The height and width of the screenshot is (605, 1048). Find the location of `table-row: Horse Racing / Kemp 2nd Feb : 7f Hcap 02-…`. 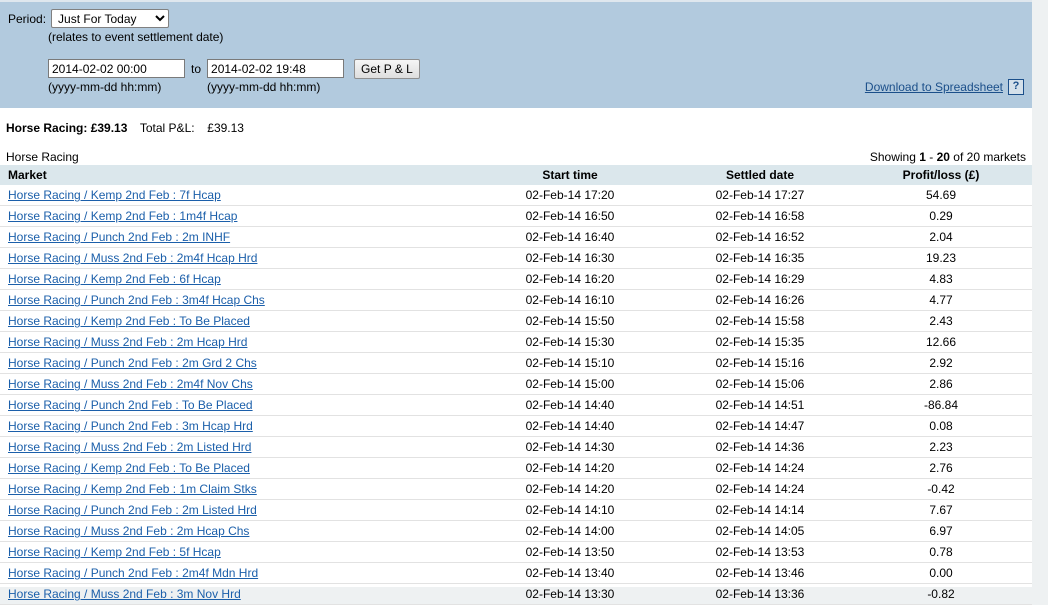

table-row: Horse Racing / Kemp 2nd Feb : 7f Hcap 02-… is located at coordinates (516, 195).